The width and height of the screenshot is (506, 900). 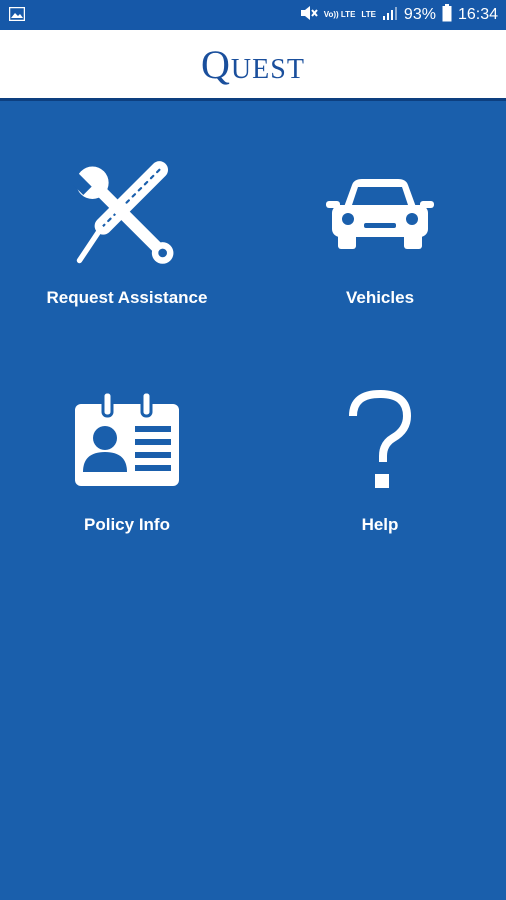 I want to click on mute-icon, so click(x=309, y=15).